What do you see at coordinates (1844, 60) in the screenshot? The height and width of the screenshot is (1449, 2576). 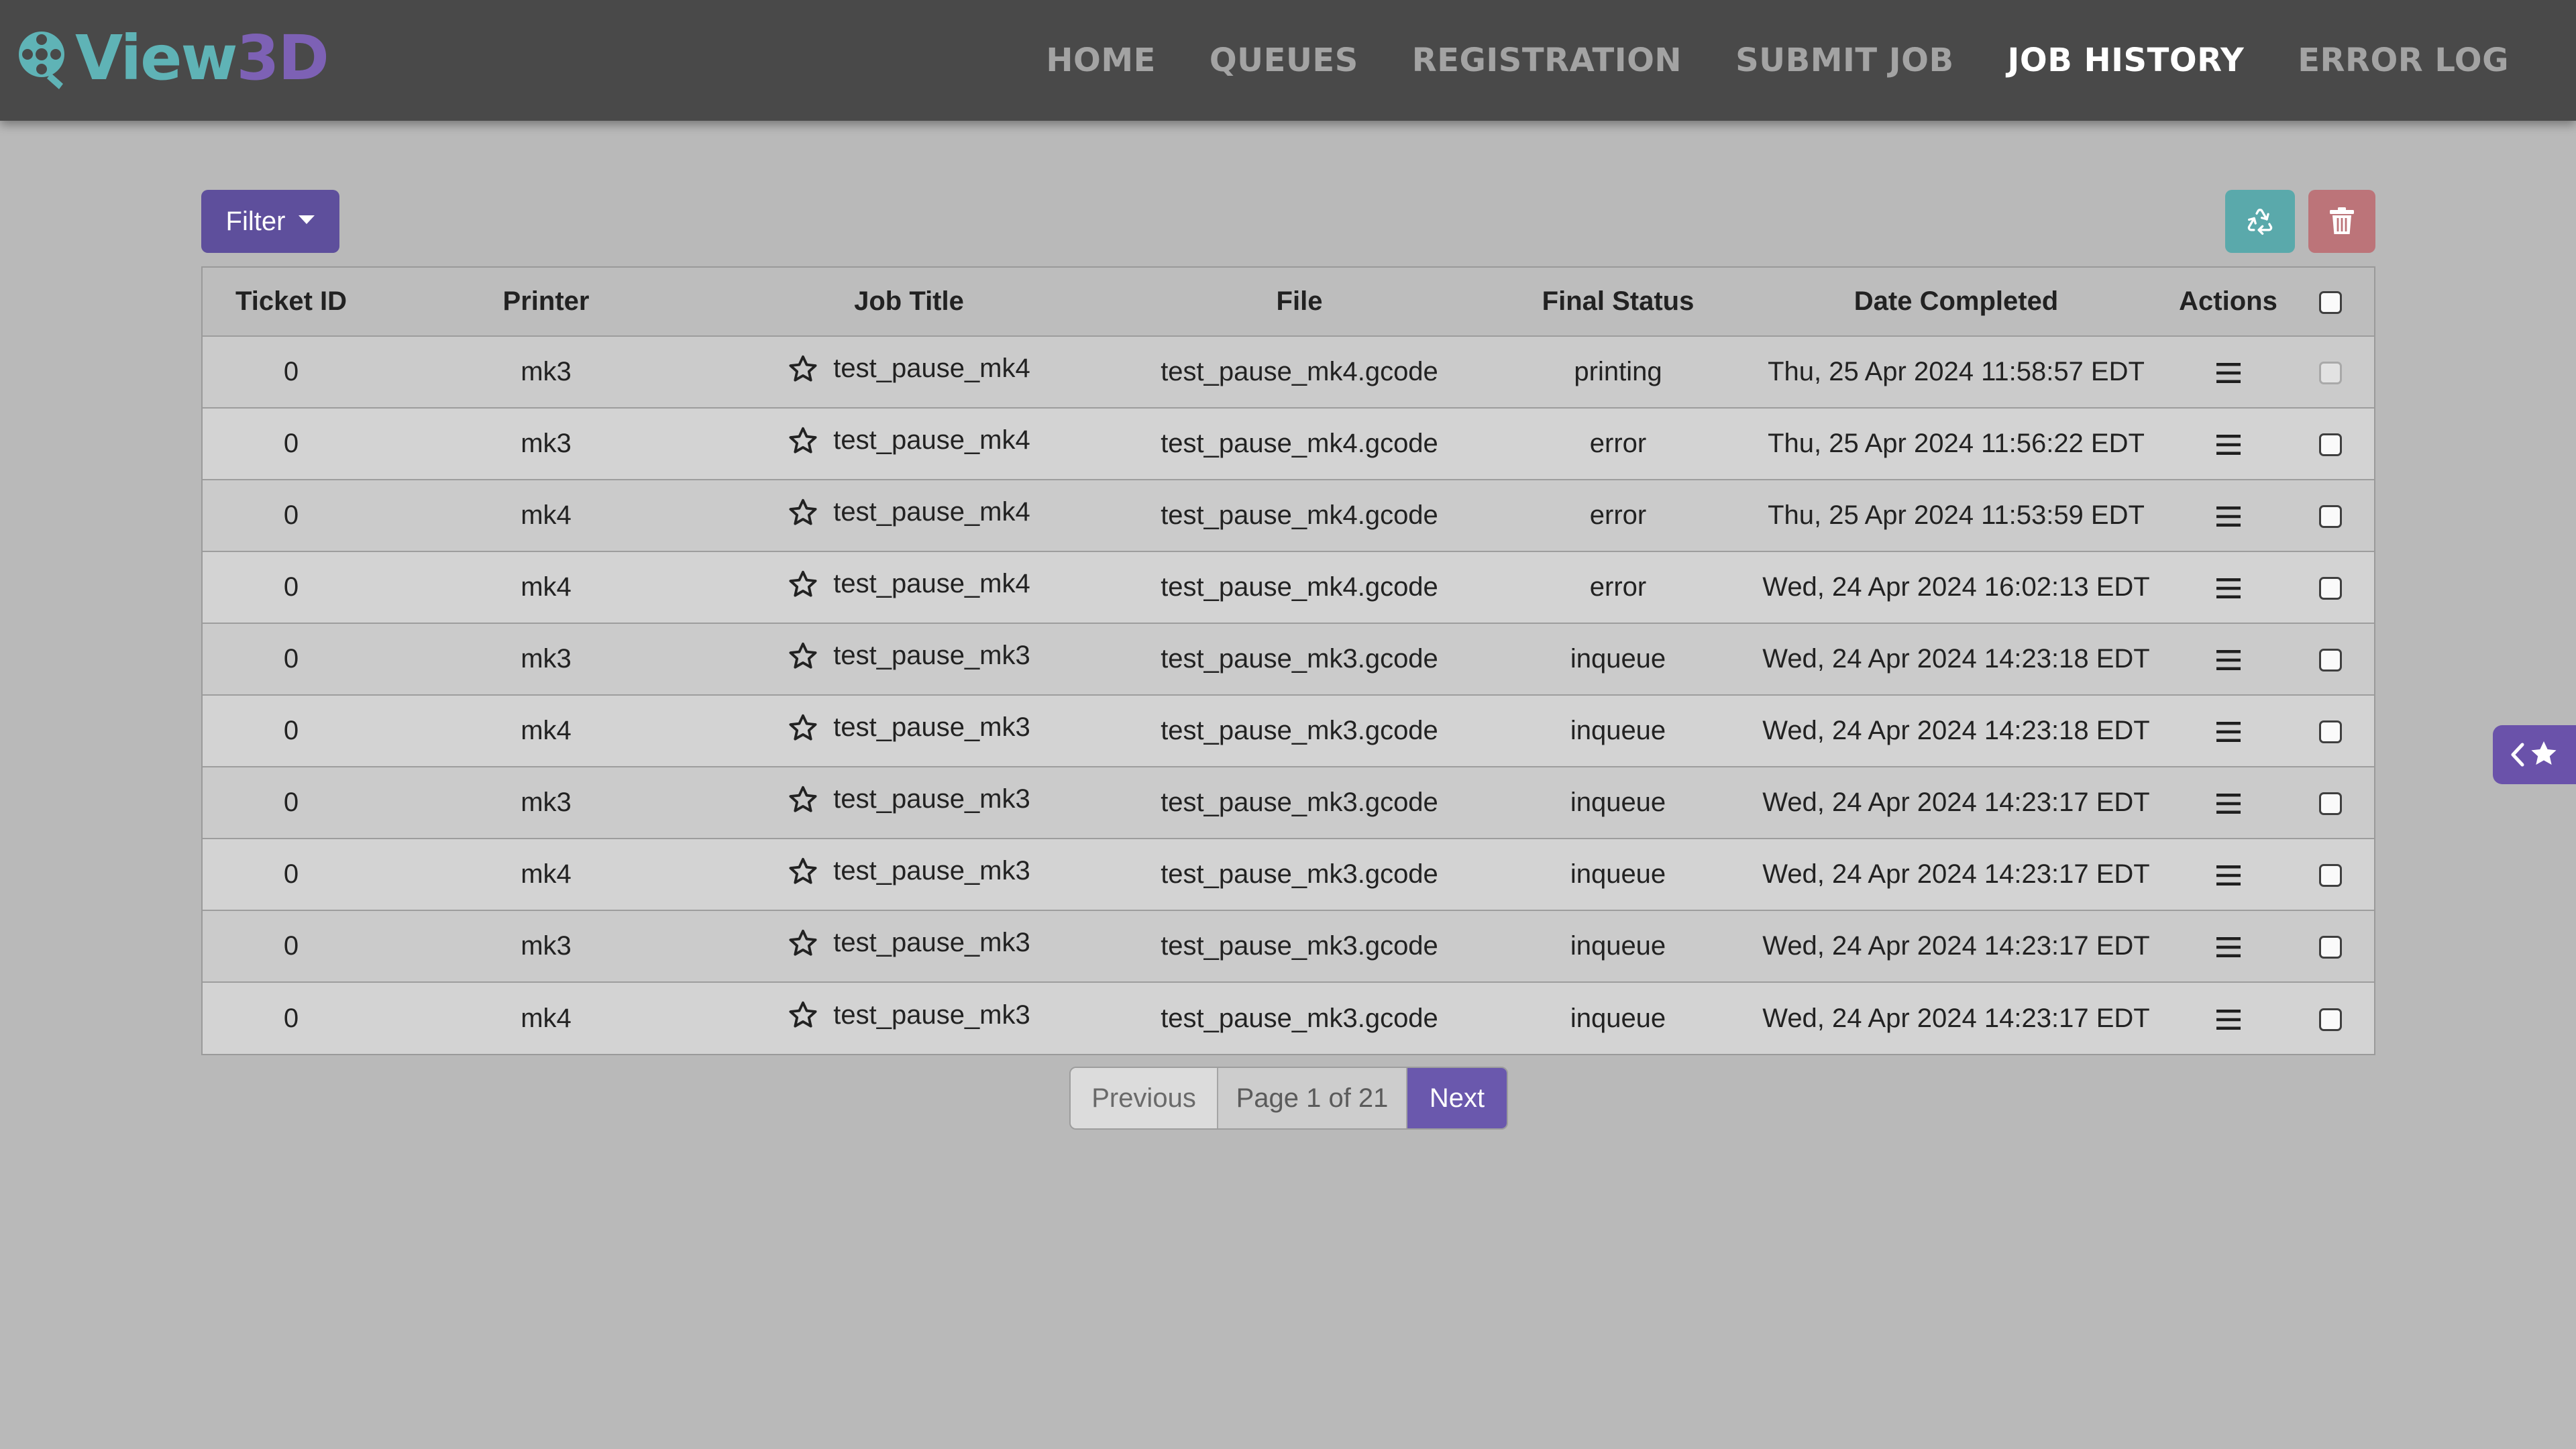 I see `nav-submit-job: SUBMIT JOB` at bounding box center [1844, 60].